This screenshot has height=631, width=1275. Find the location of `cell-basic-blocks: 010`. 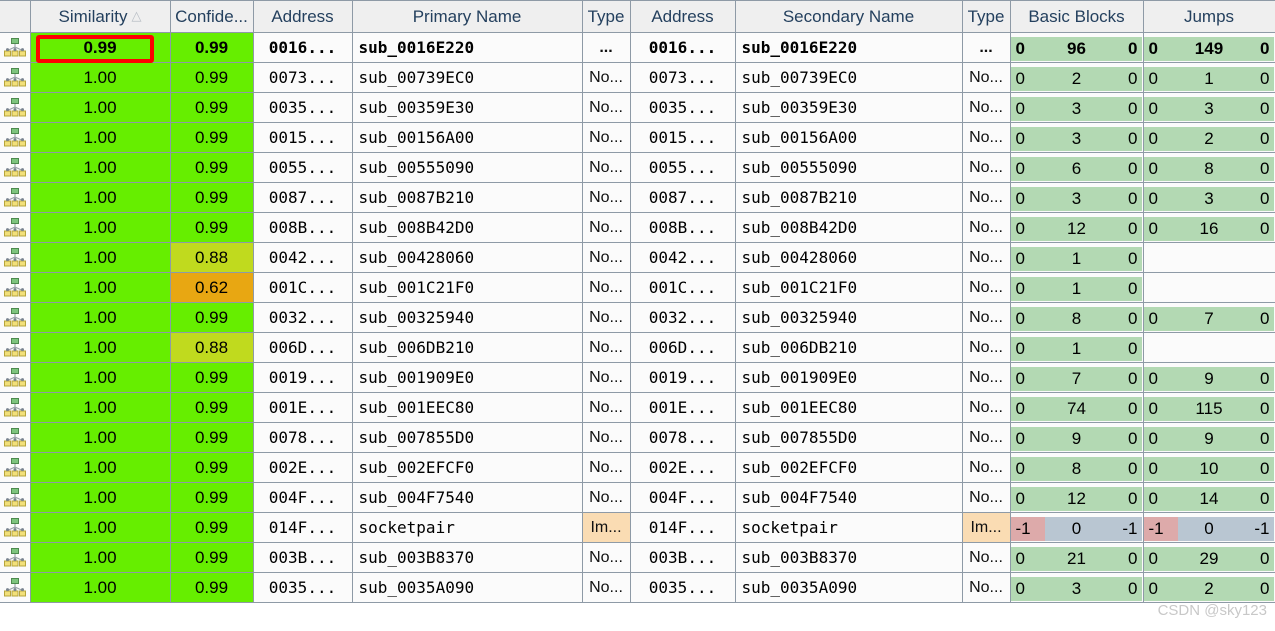

cell-basic-blocks: 010 is located at coordinates (1077, 347).